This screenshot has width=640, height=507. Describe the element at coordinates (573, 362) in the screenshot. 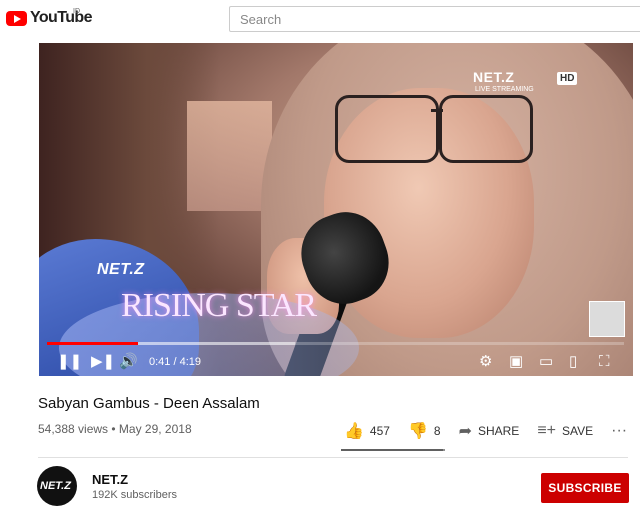

I see `cast-icon: ▯` at that location.